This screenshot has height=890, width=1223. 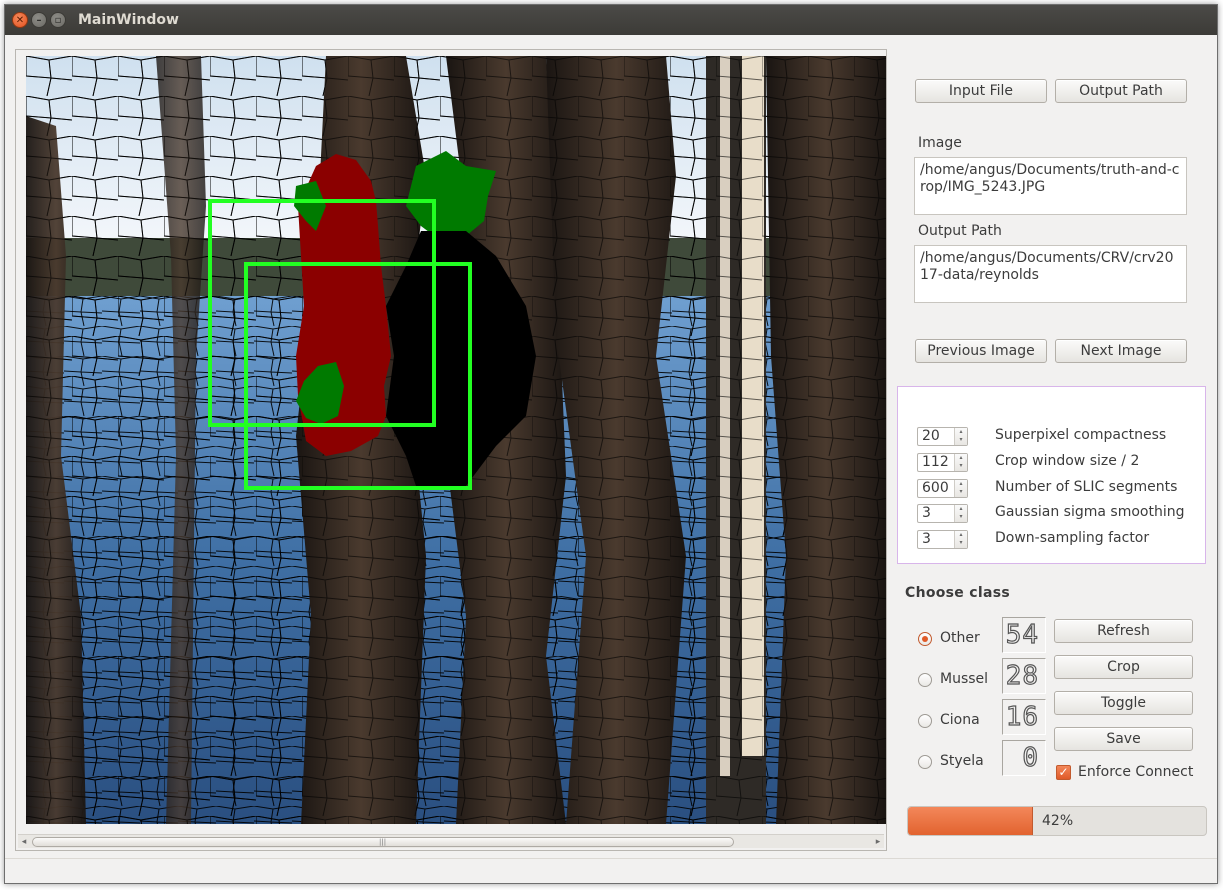 What do you see at coordinates (39, 20) in the screenshot?
I see `minimize-icon: –` at bounding box center [39, 20].